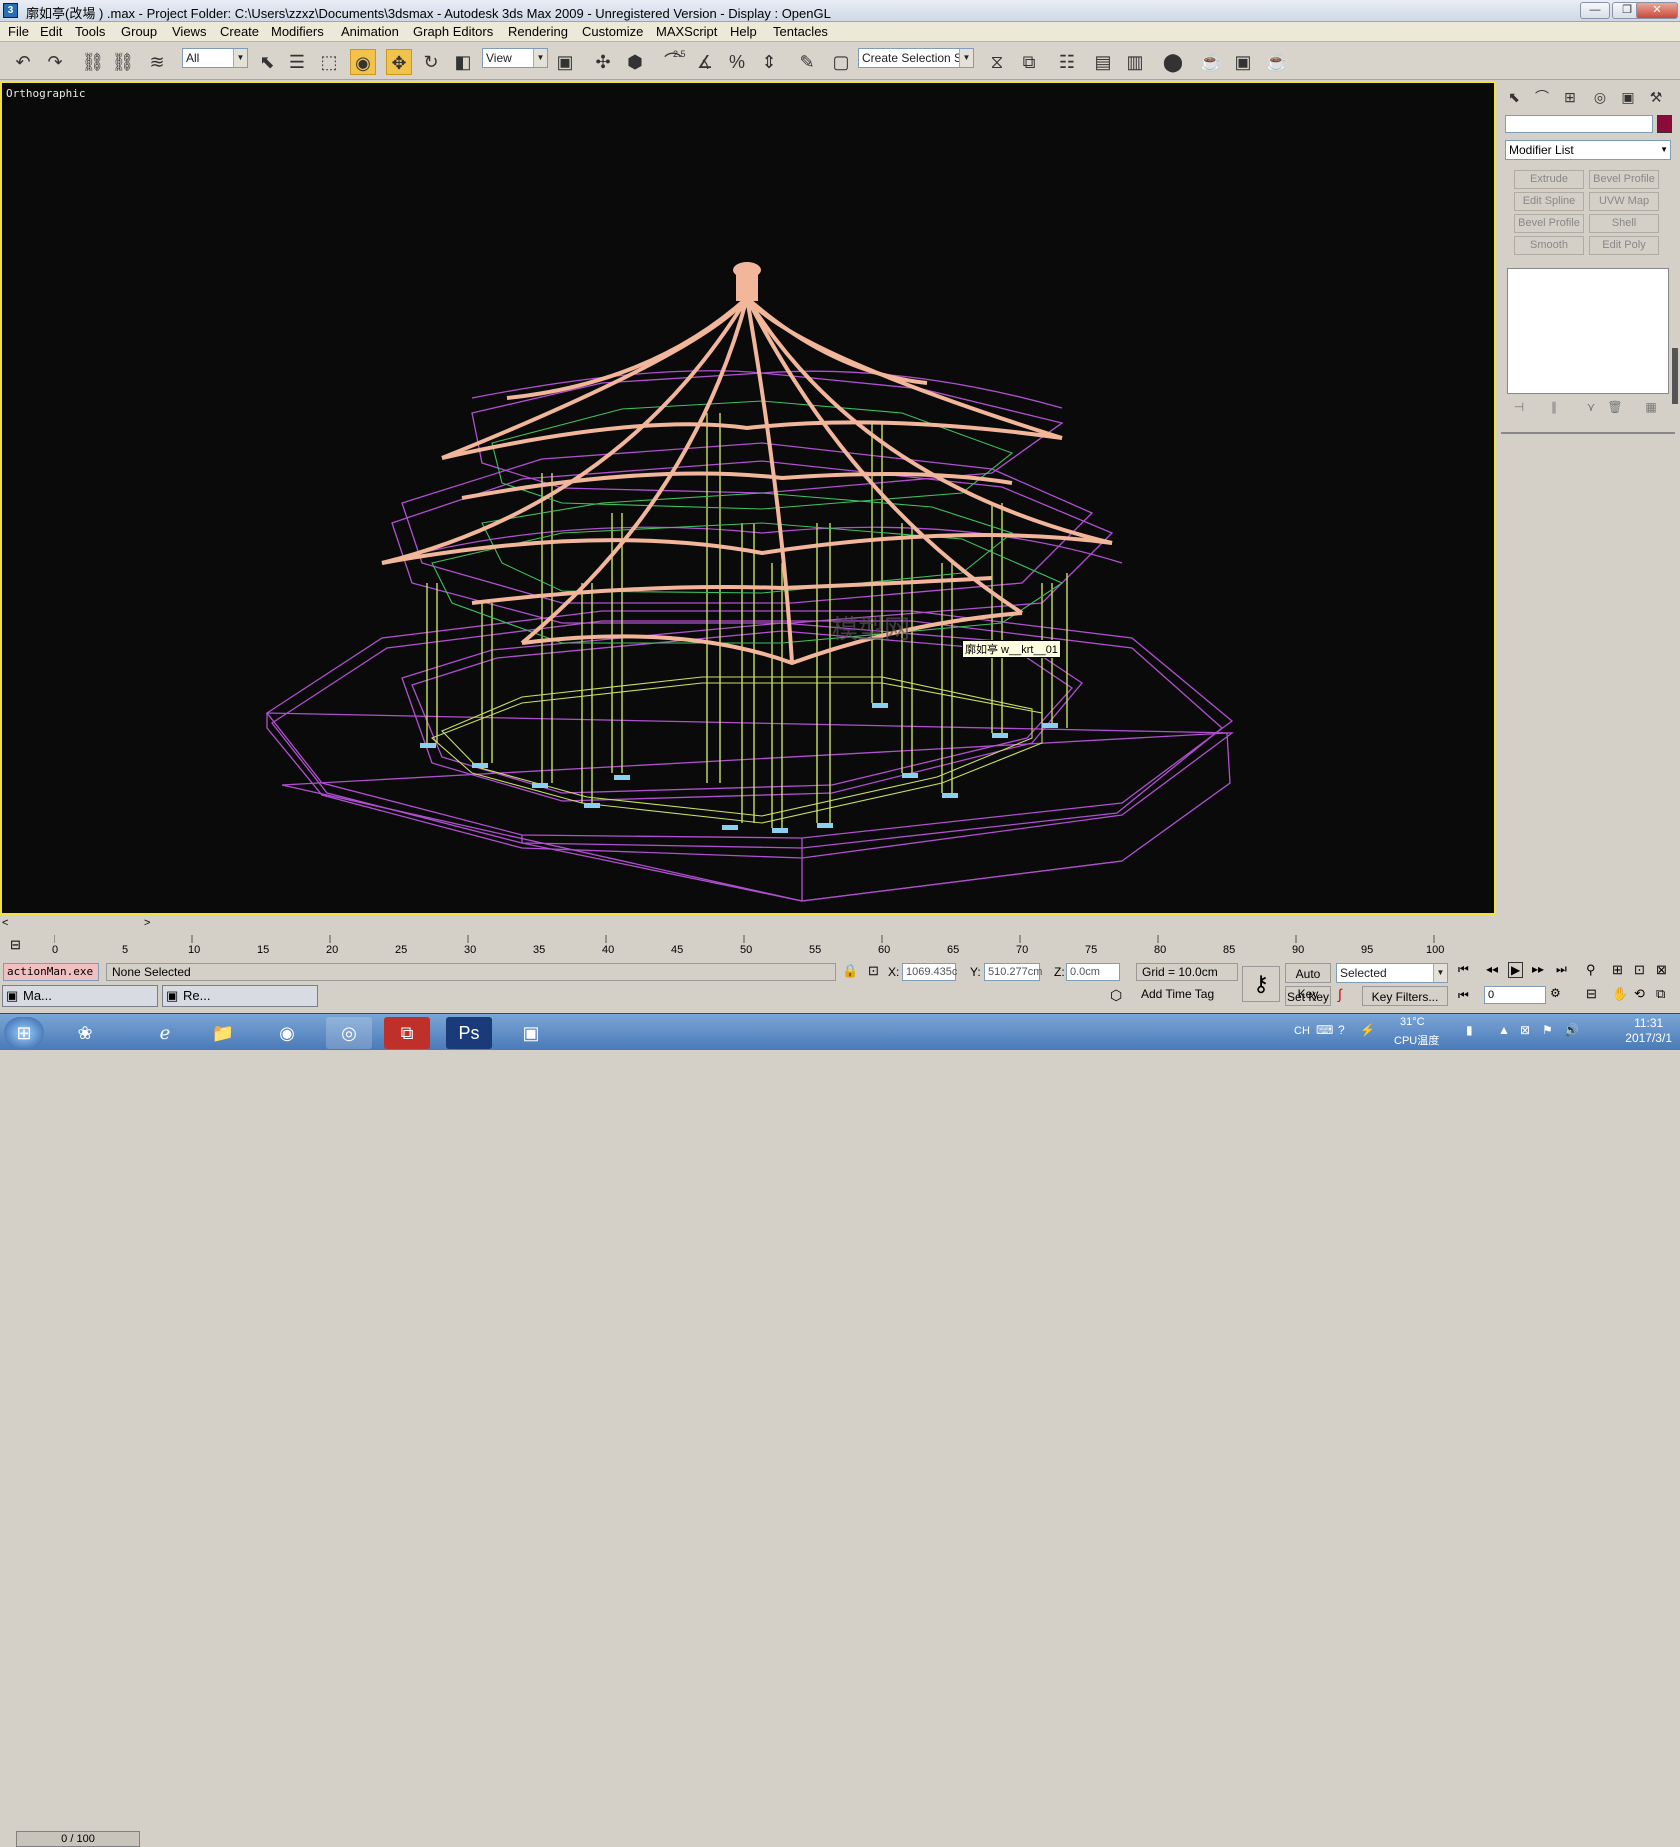 The height and width of the screenshot is (1847, 1680). I want to click on spinner-snap-icon: ⇕, so click(769, 62).